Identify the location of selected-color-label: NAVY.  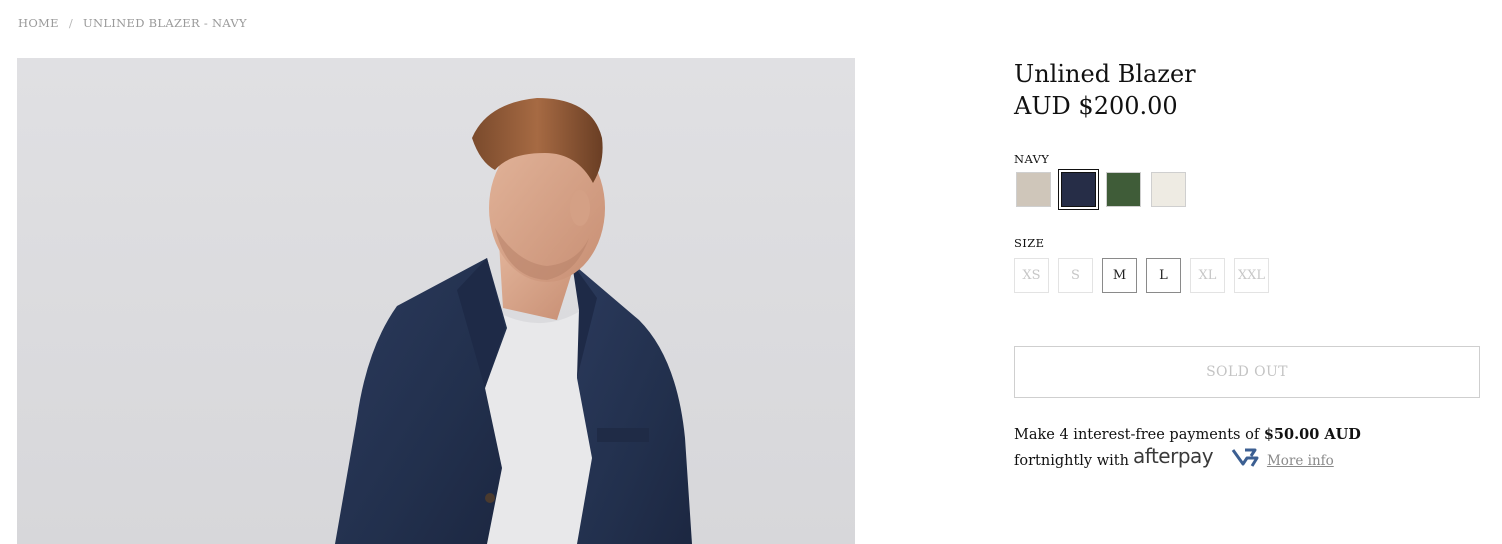
(1032, 159).